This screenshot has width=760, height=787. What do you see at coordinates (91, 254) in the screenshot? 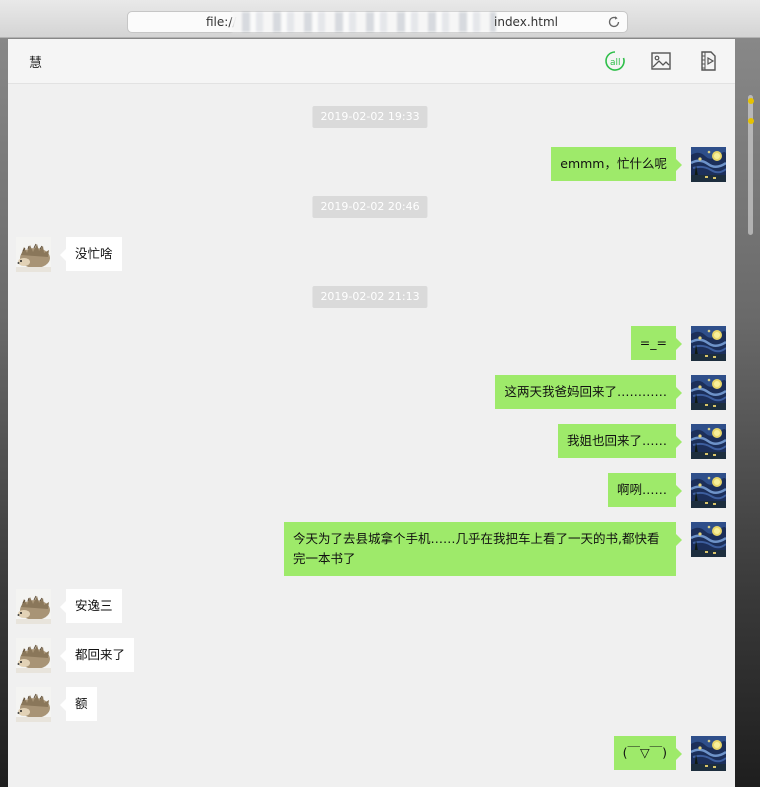
I see `message-bubble-incoming: 没忙啥` at bounding box center [91, 254].